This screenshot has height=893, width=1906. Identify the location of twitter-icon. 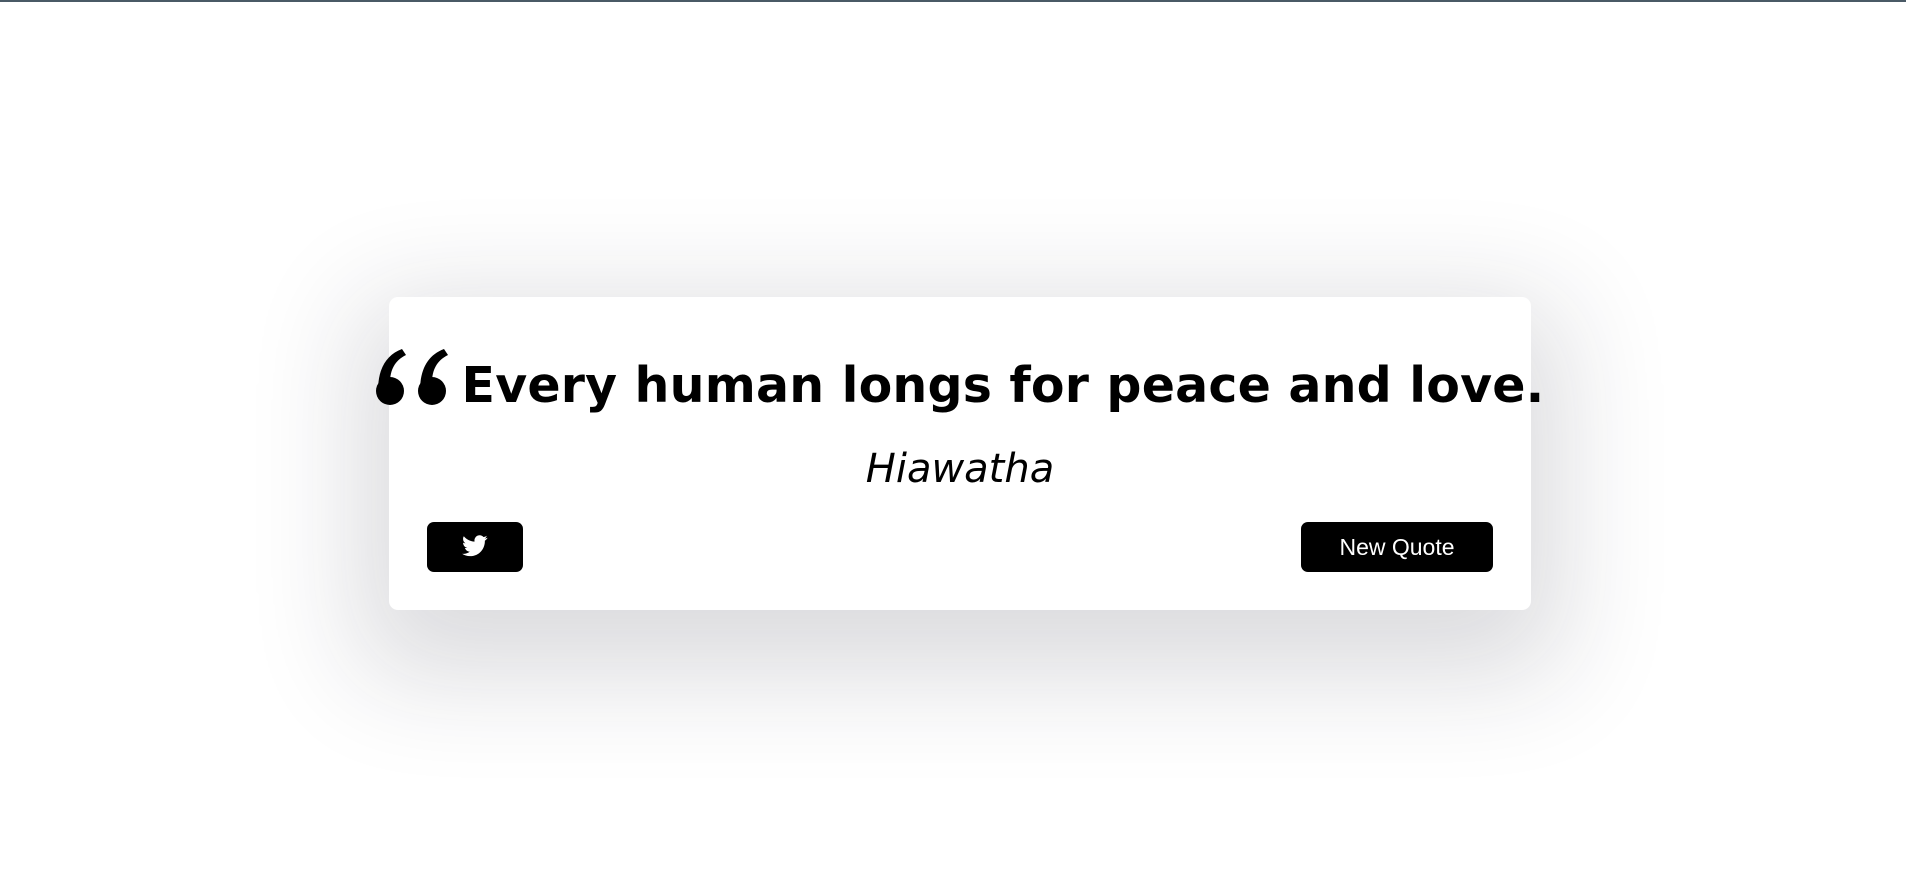
(475, 547).